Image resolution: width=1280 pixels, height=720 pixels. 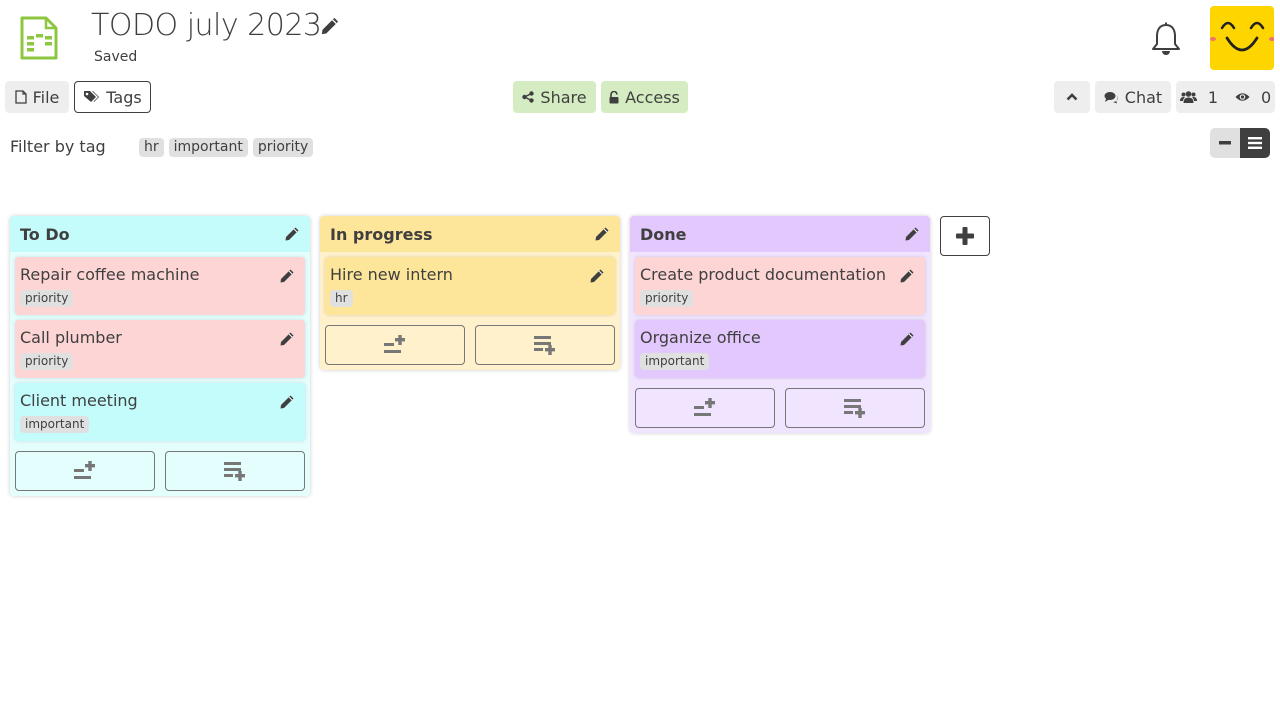 I want to click on file-menu-button: File, so click(x=37, y=97).